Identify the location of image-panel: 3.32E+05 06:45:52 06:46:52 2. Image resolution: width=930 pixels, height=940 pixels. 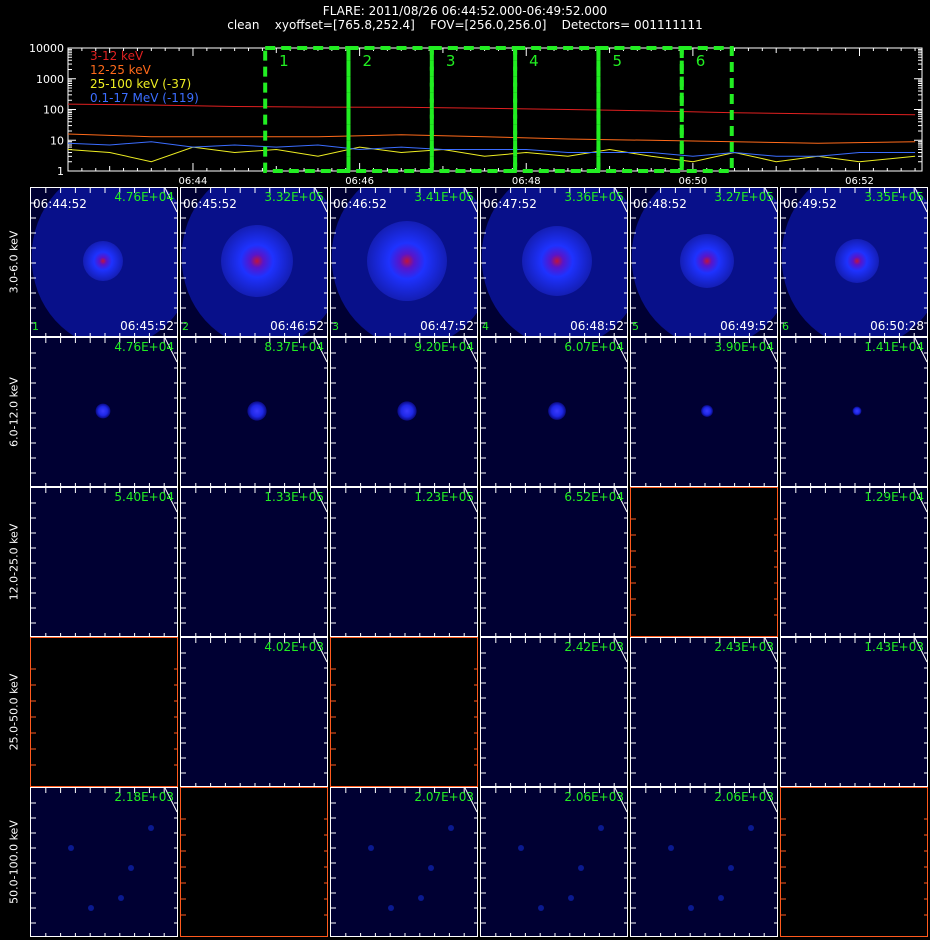
(254, 262).